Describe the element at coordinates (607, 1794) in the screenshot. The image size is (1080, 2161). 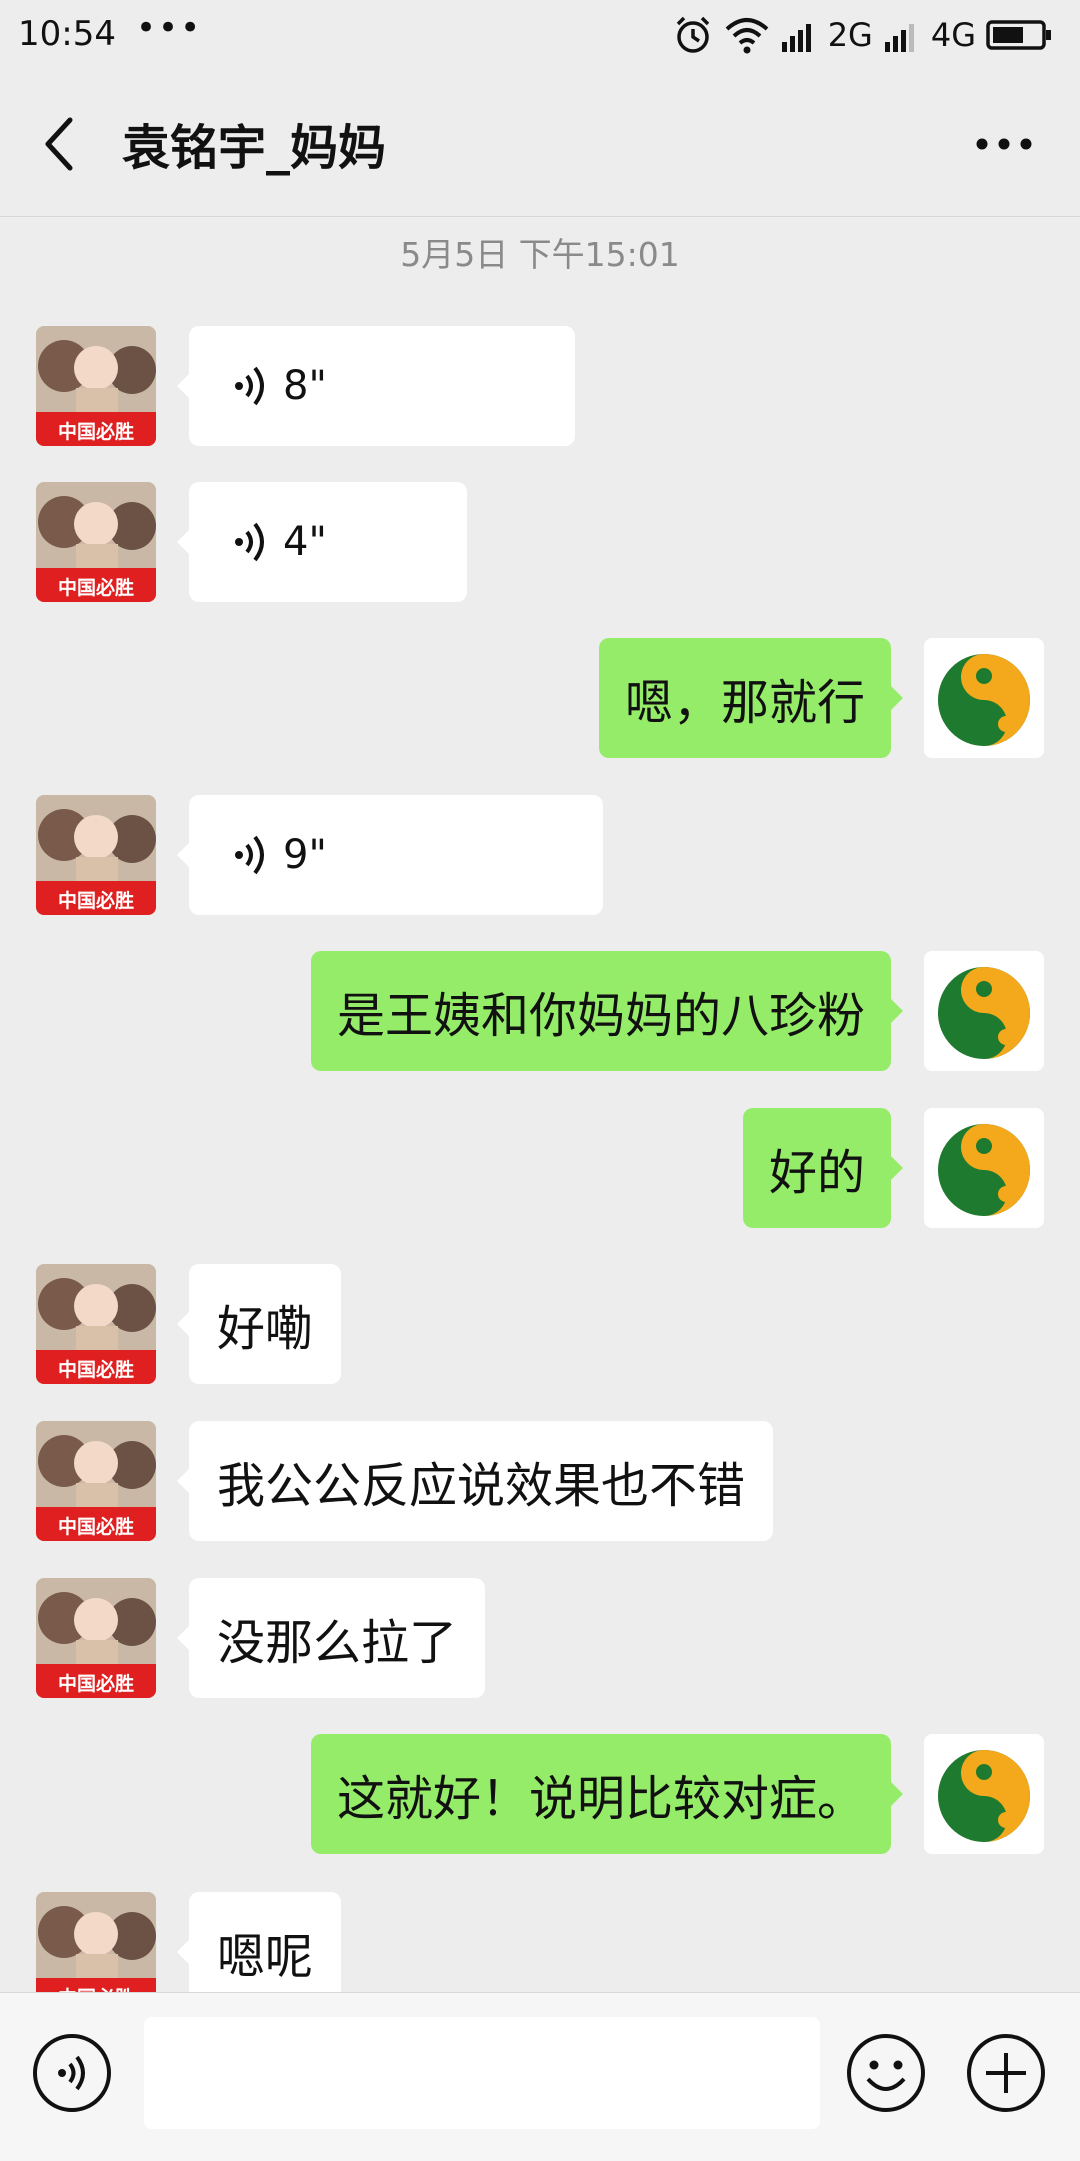
I see `sent-message-bubble: 这就好！说明比较对症。` at that location.